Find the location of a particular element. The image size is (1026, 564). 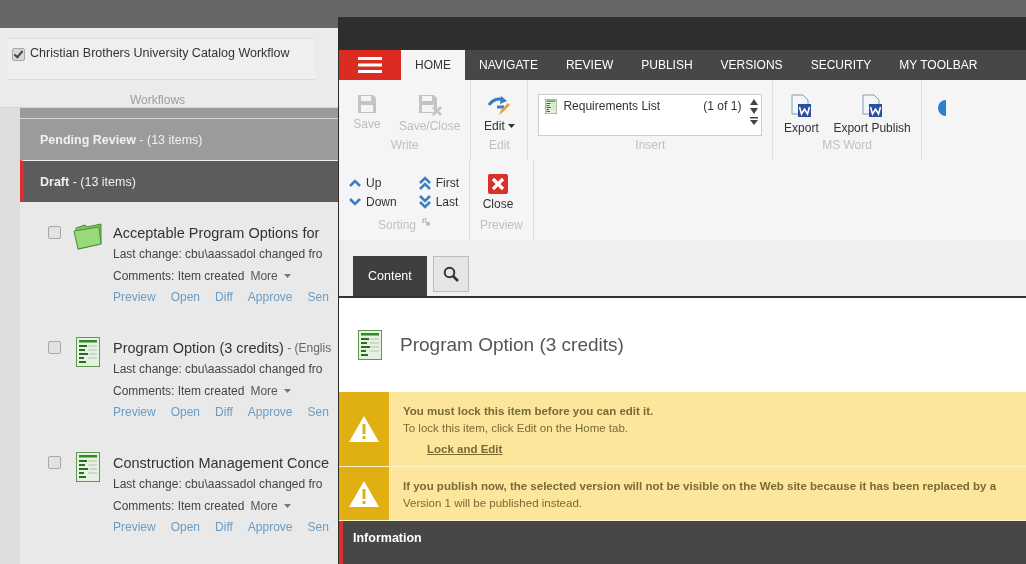

ribbon-button: Up is located at coordinates (373, 183).